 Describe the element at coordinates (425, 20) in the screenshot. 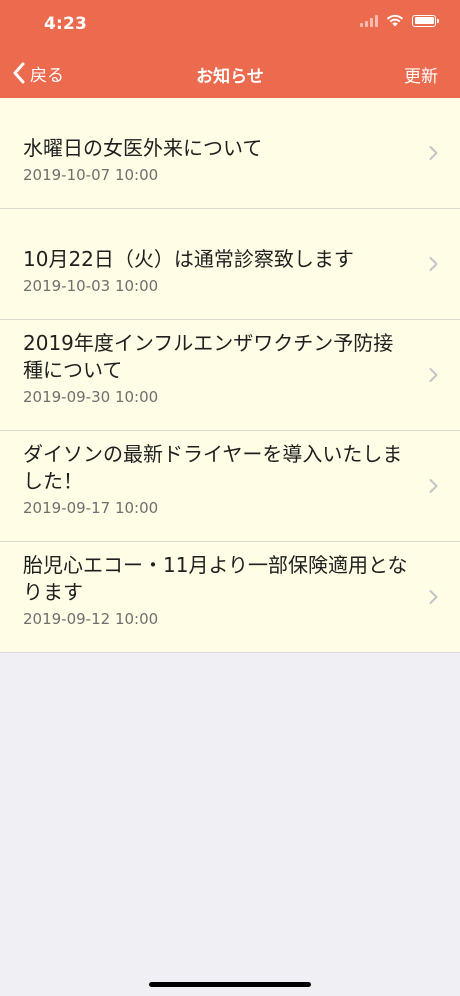

I see `battery-icon` at that location.